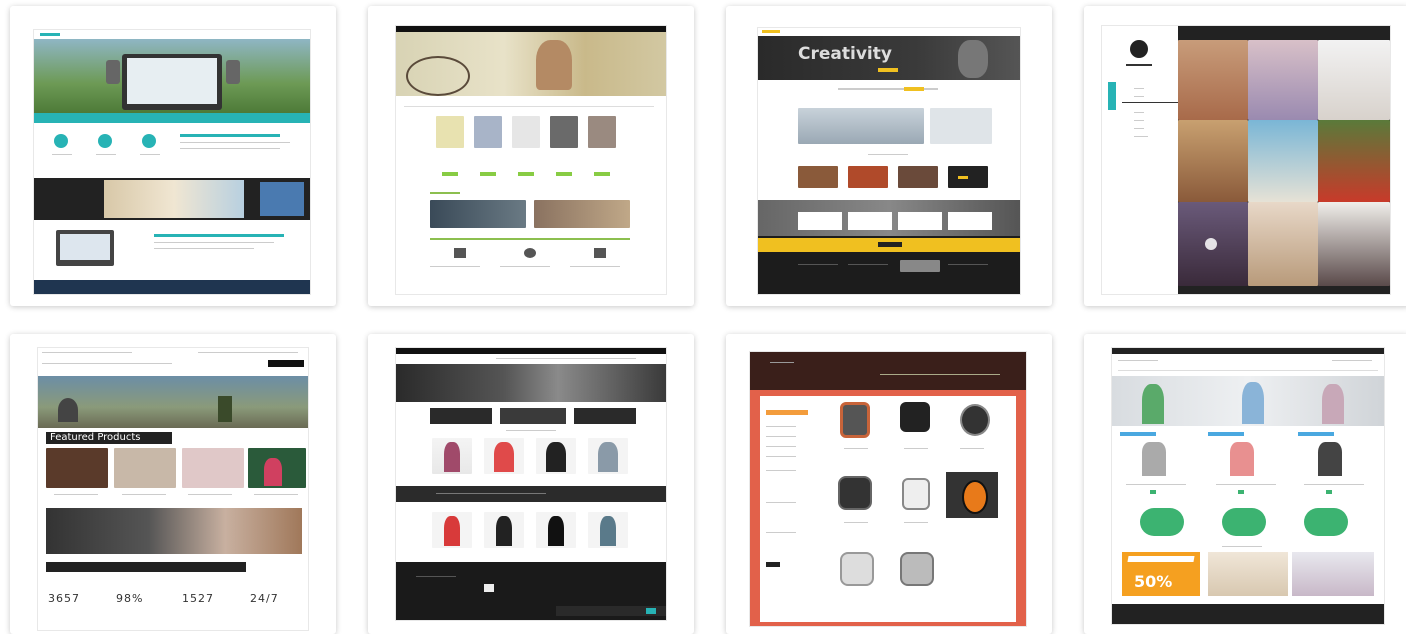 Image resolution: width=1406 pixels, height=634 pixels. What do you see at coordinates (1153, 581) in the screenshot?
I see `promo-discount: 50%` at bounding box center [1153, 581].